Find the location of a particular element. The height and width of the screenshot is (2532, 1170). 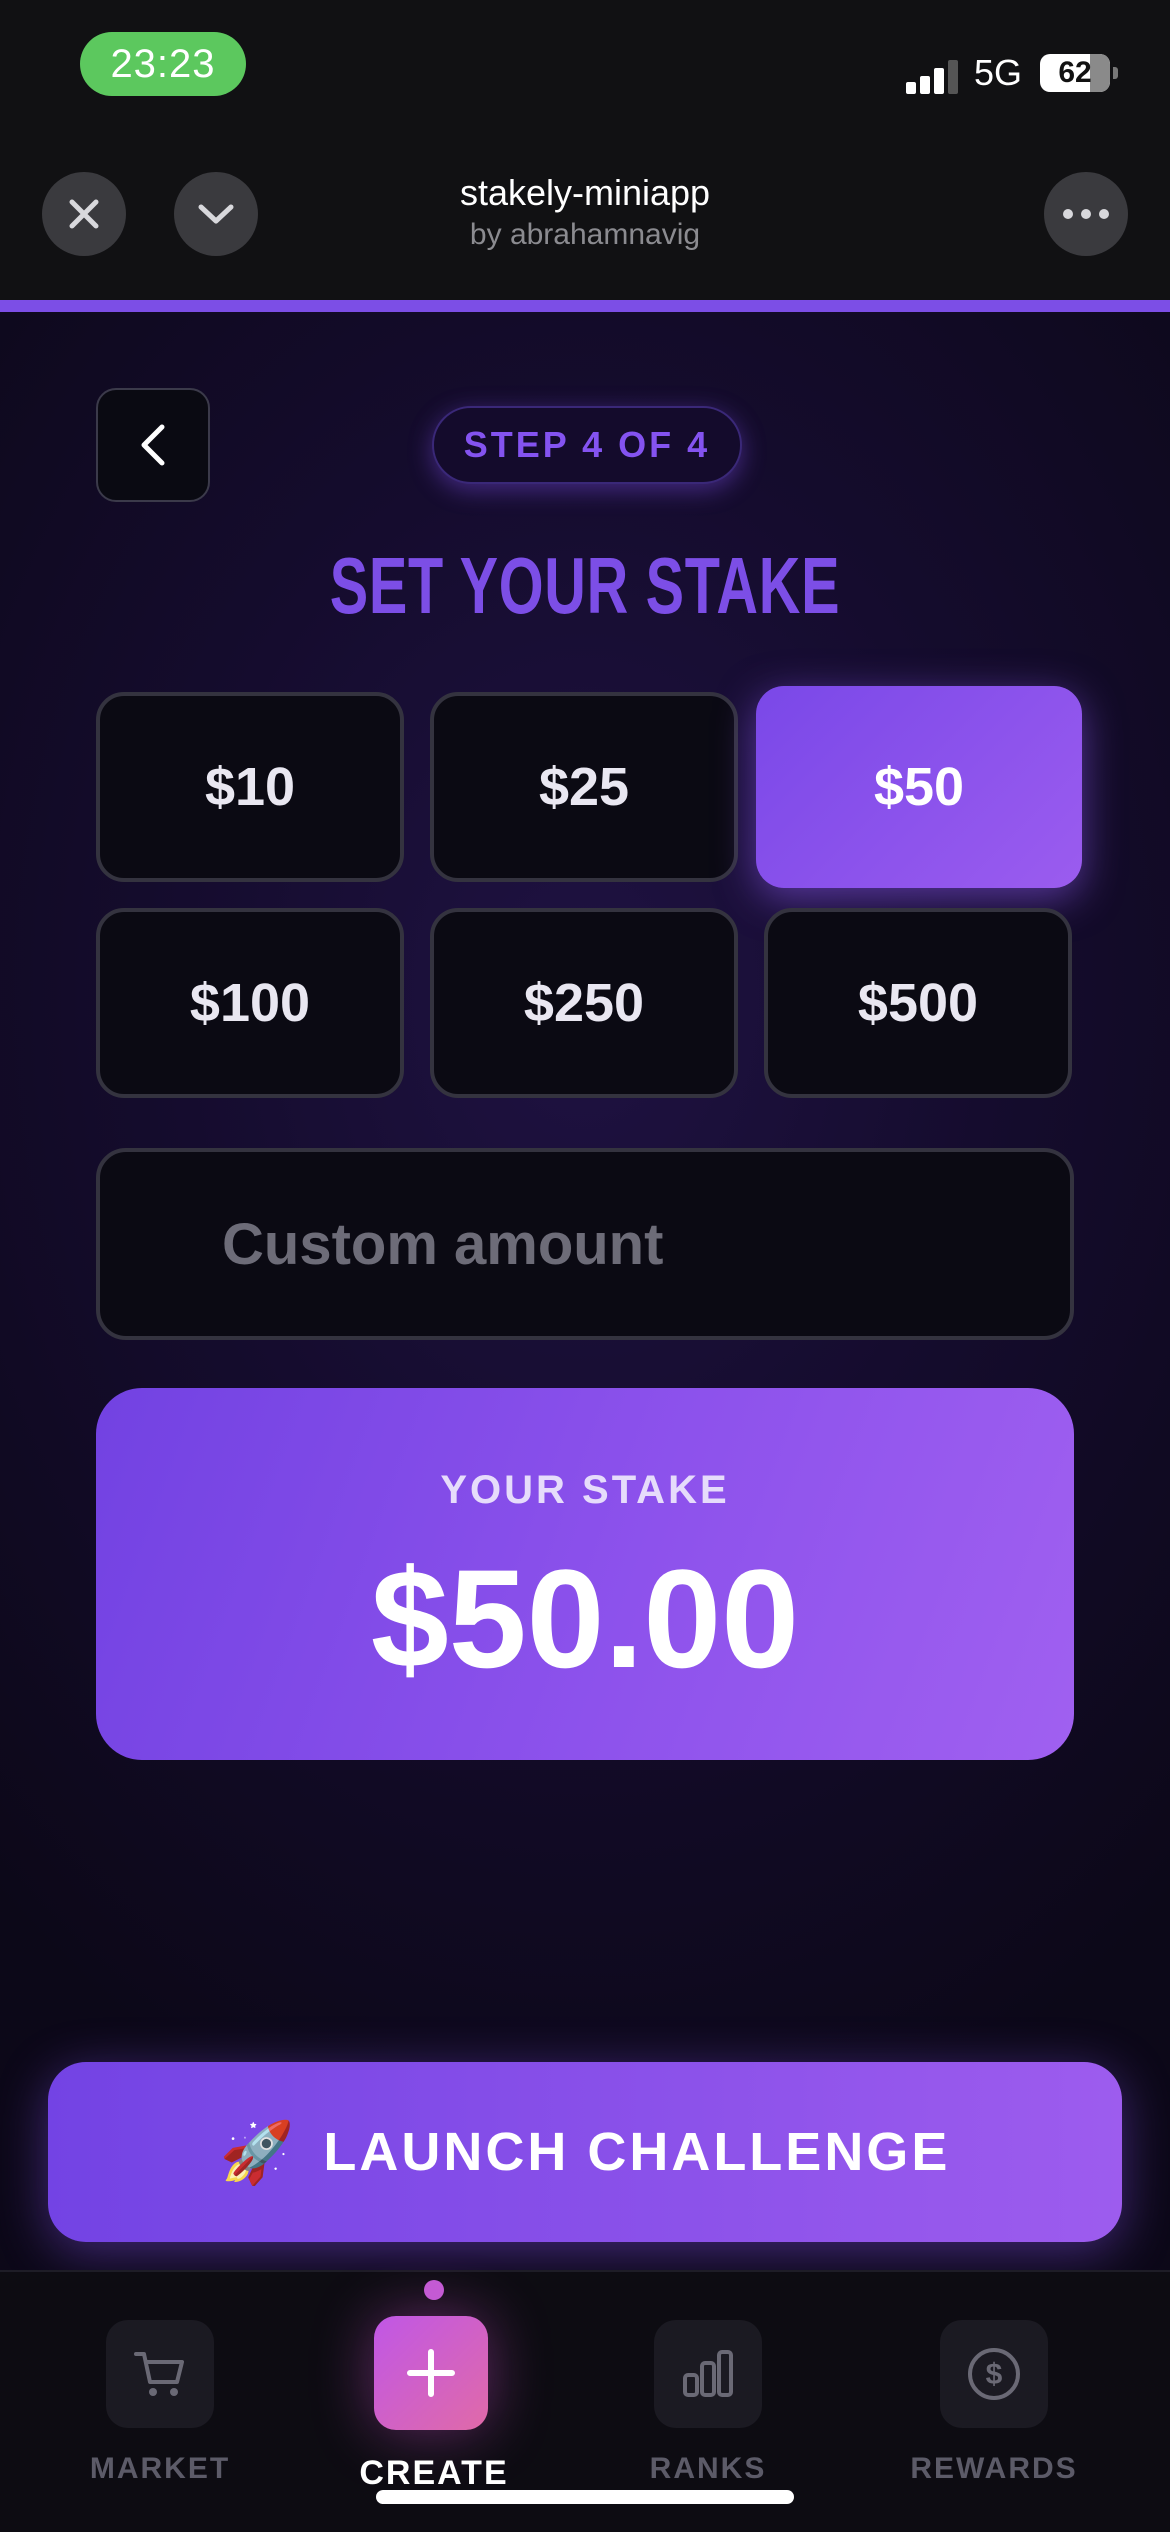

chevron-left-icon is located at coordinates (153, 445).